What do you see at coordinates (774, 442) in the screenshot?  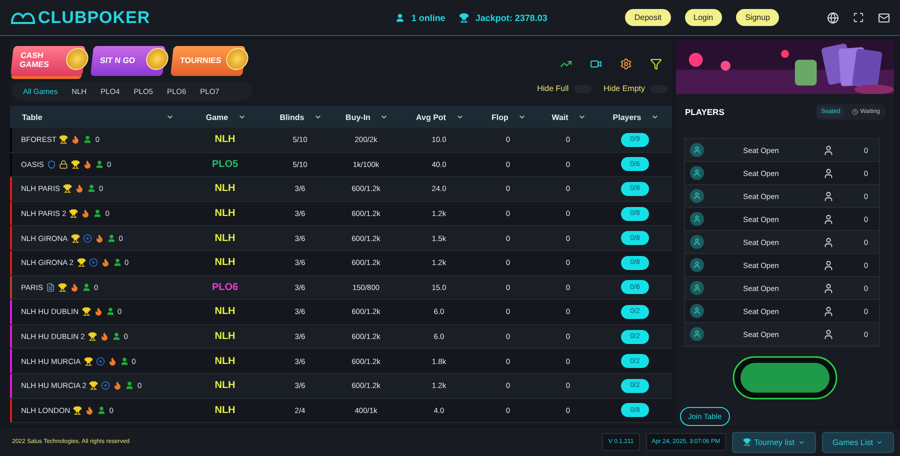 I see `footer-menu-button: Tourney list` at bounding box center [774, 442].